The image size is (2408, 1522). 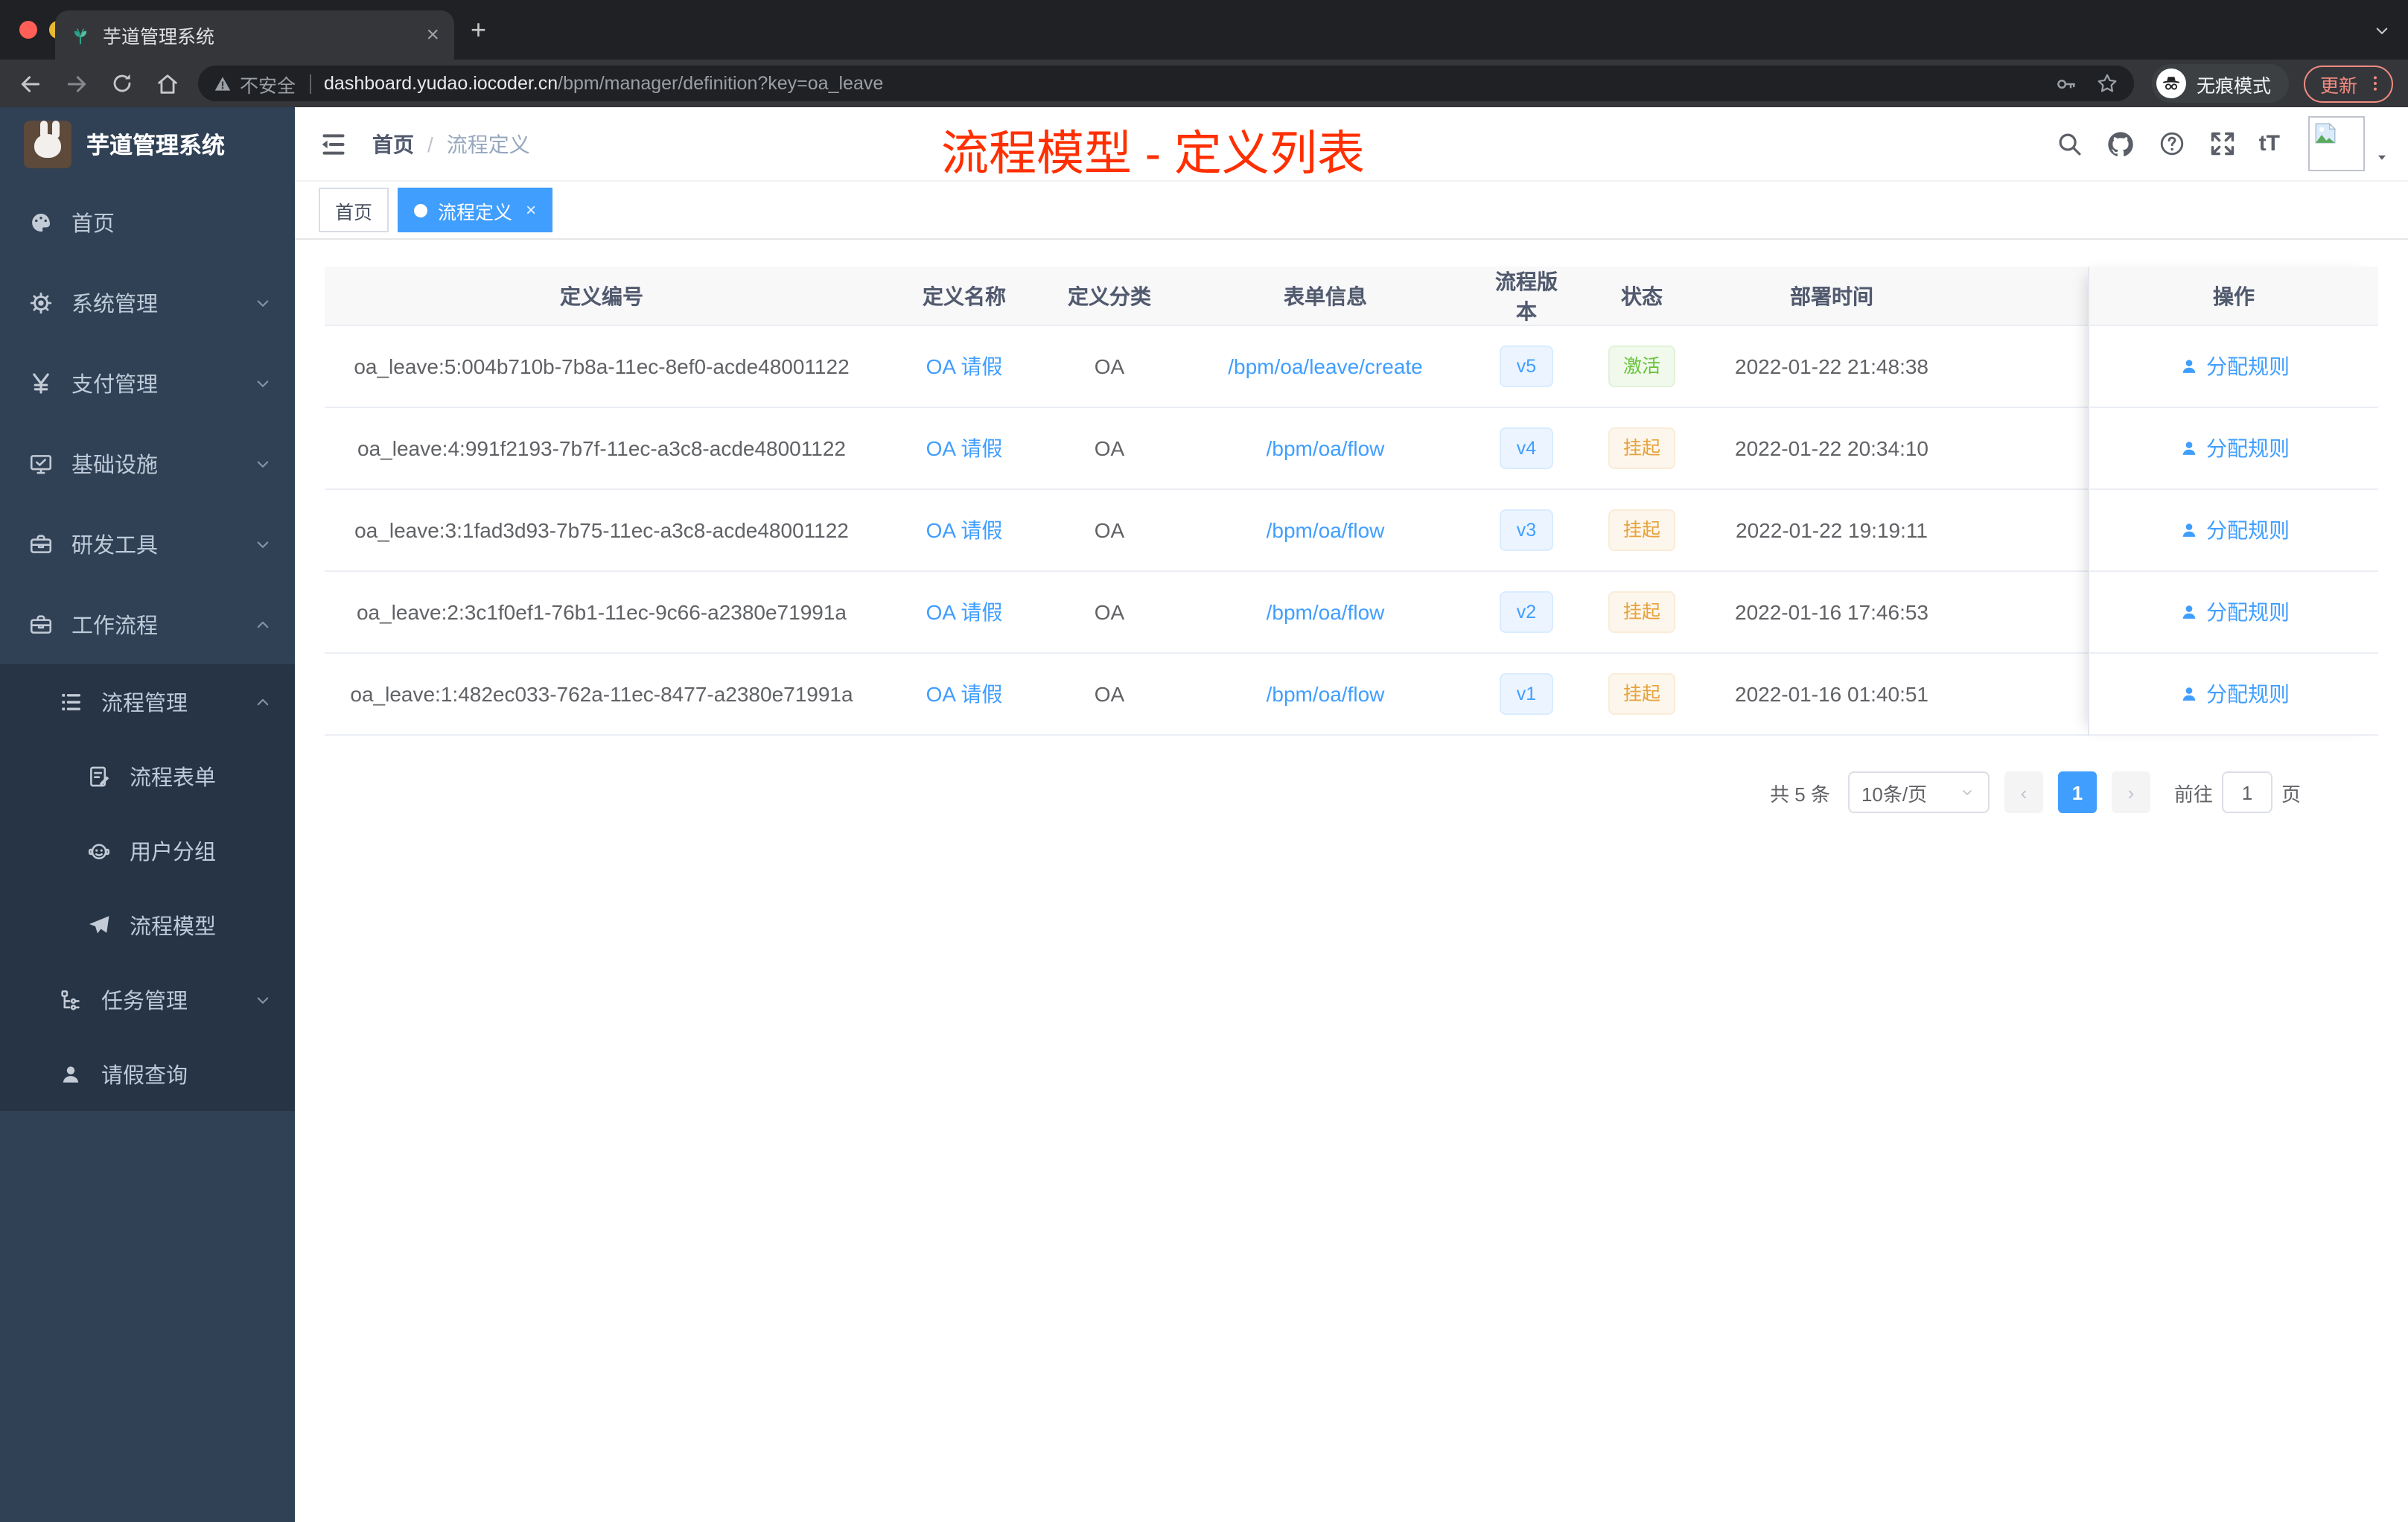 I want to click on browser-tab: 芋道管理系统 ×, so click(x=254, y=35).